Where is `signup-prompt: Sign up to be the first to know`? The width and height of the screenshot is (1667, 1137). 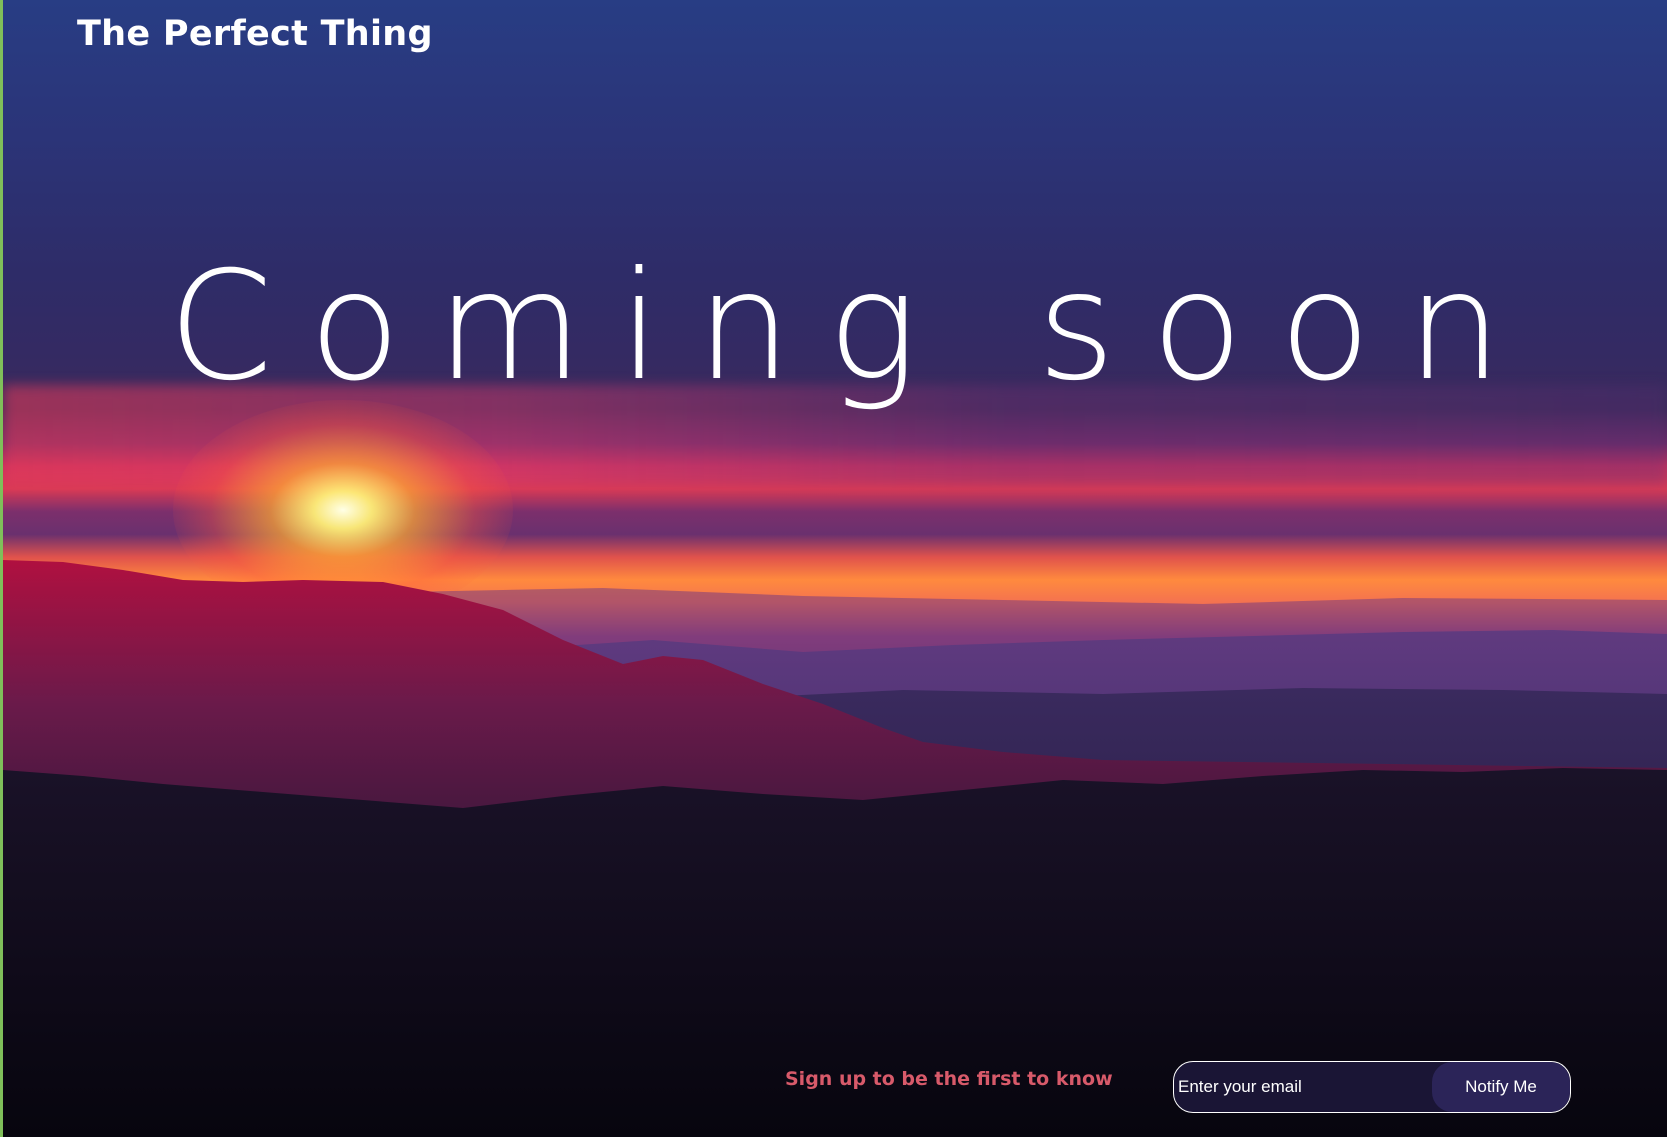
signup-prompt: Sign up to be the first to know is located at coordinates (949, 1079).